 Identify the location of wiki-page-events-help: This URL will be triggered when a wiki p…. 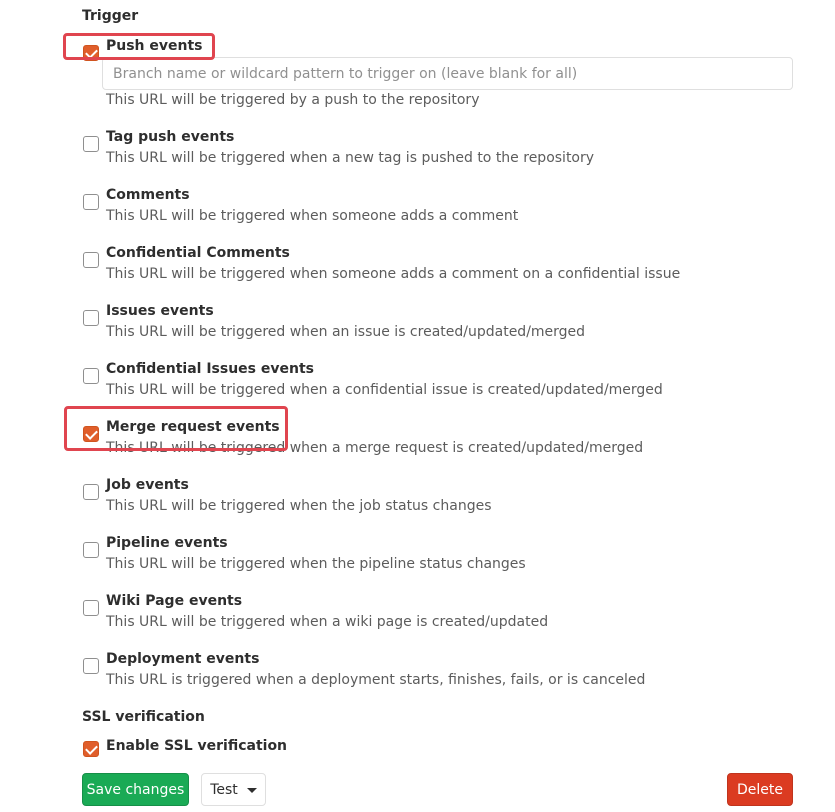
(327, 622).